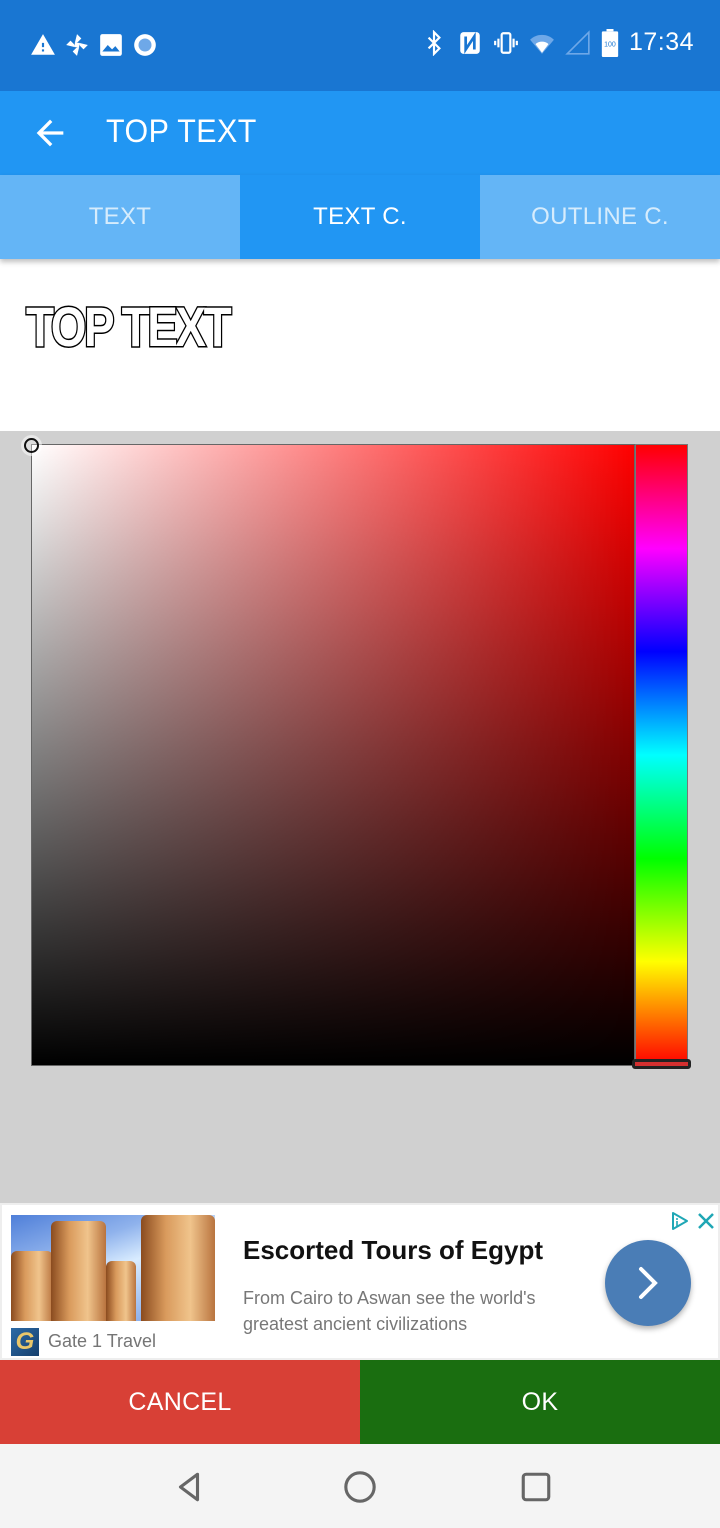 This screenshot has width=720, height=1528. I want to click on image-icon, so click(111, 45).